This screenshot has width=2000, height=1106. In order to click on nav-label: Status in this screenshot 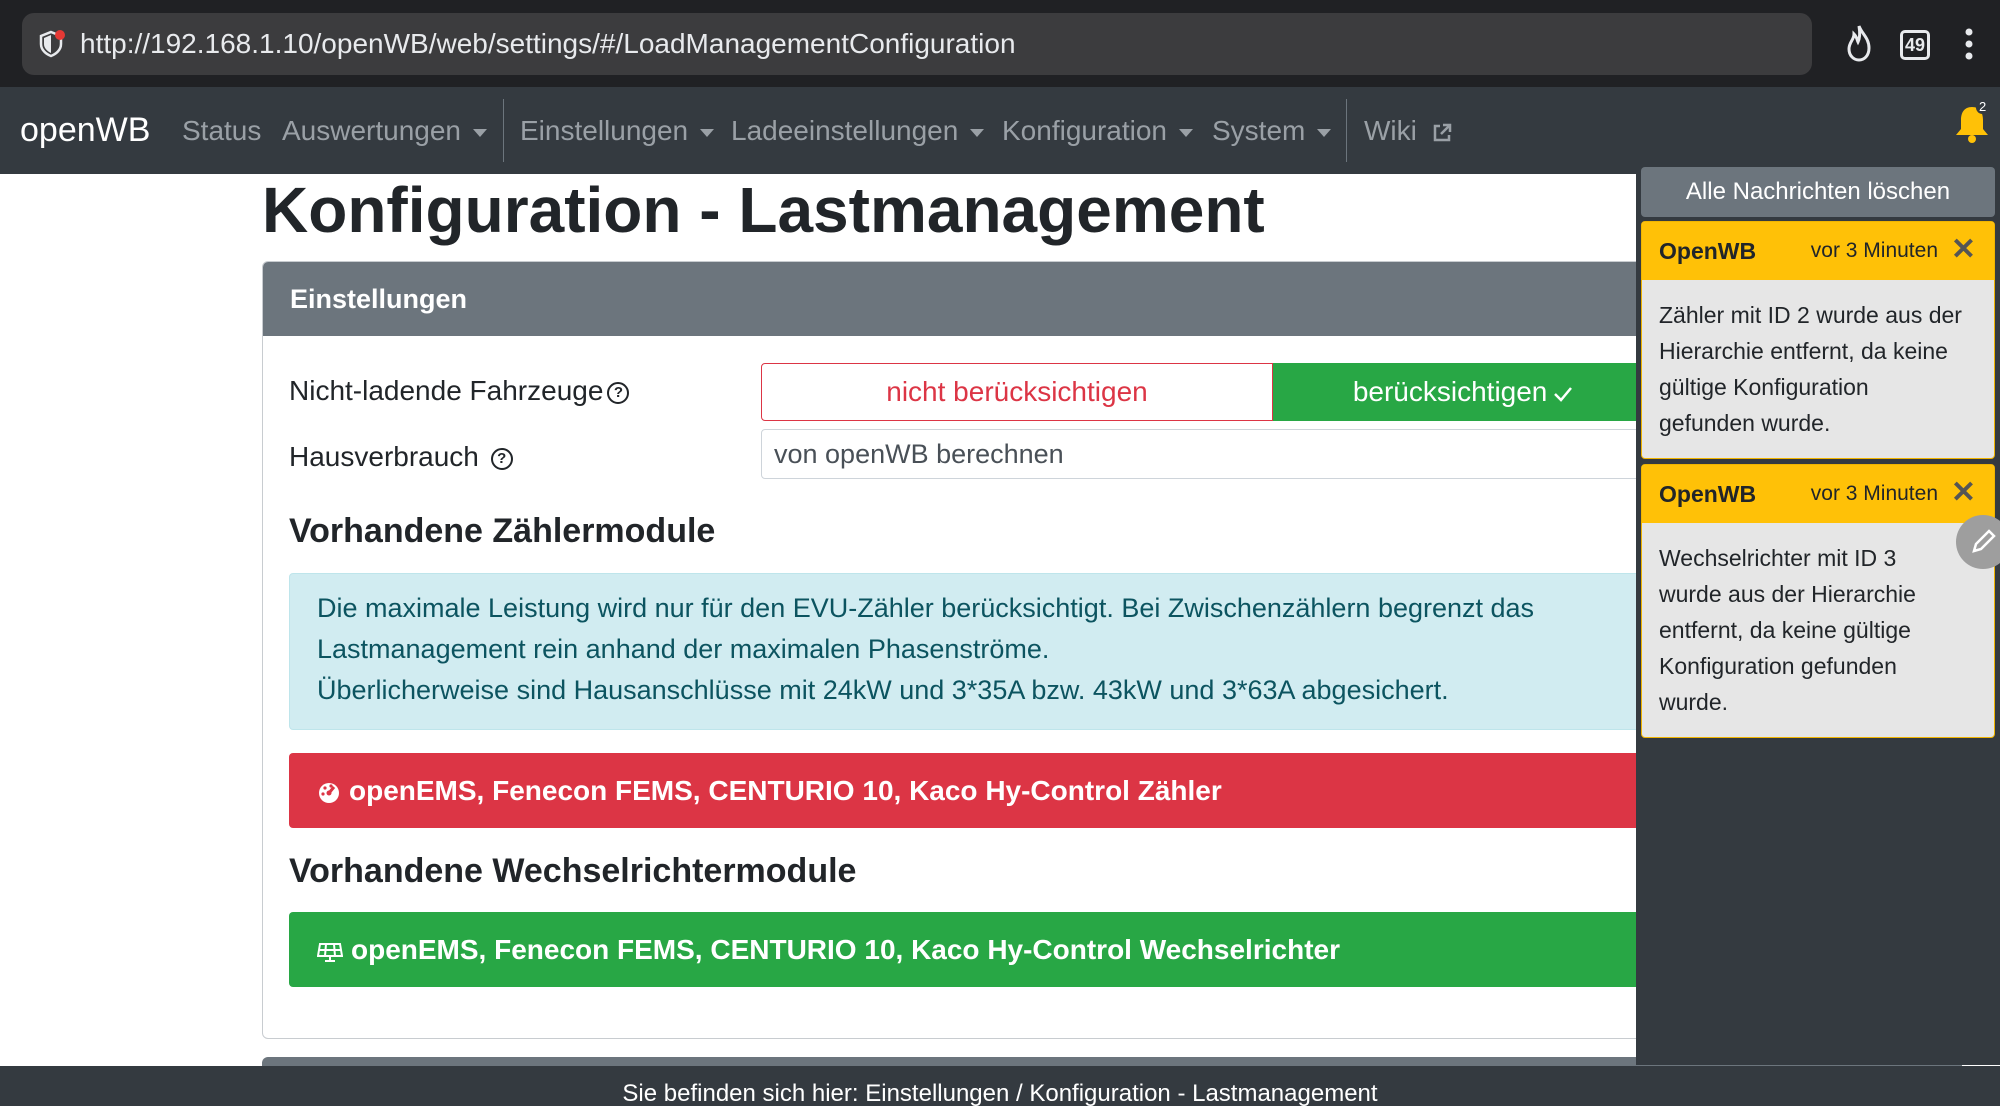, I will do `click(222, 130)`.